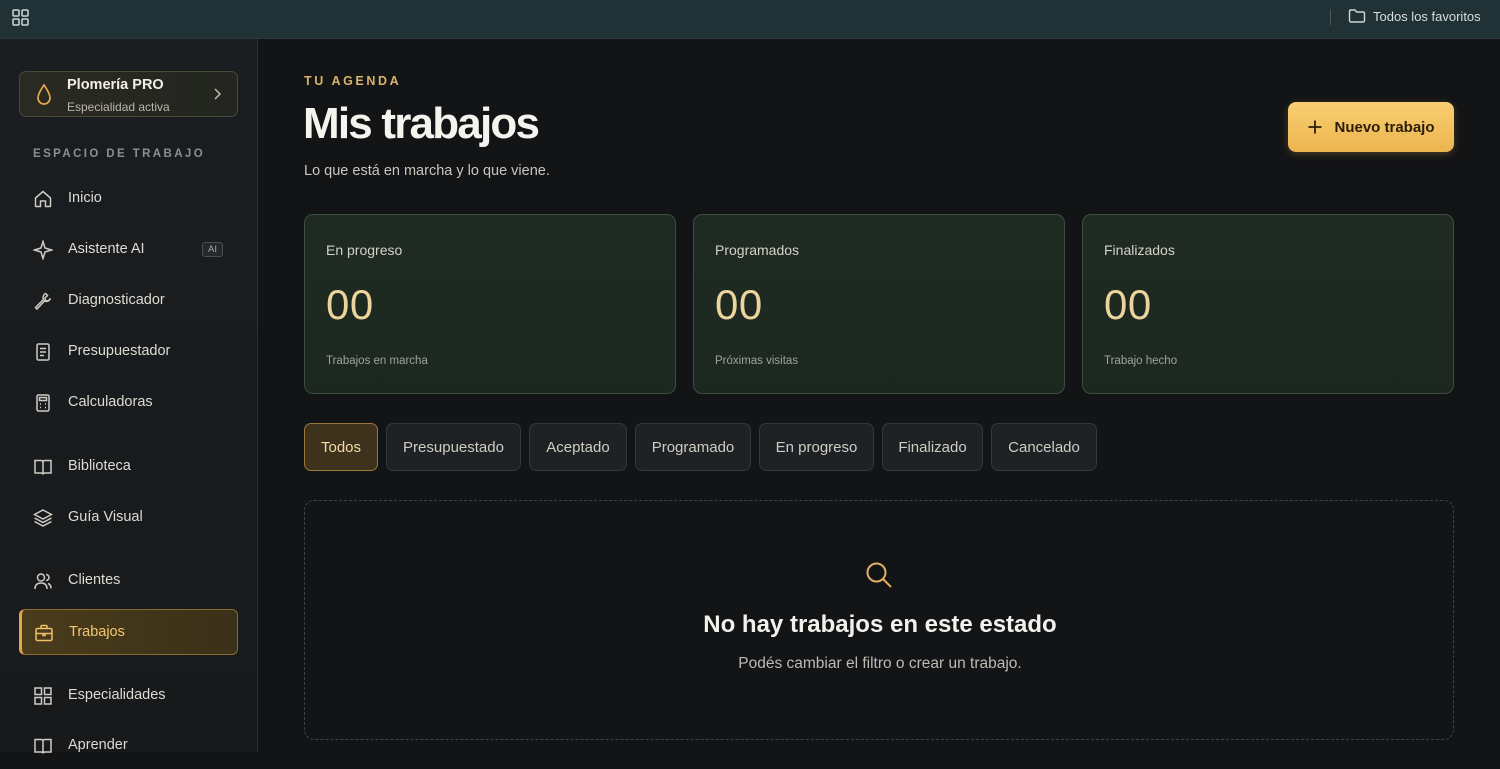 The height and width of the screenshot is (769, 1500). I want to click on sidebar-item-label: Calculadoras, so click(110, 402).